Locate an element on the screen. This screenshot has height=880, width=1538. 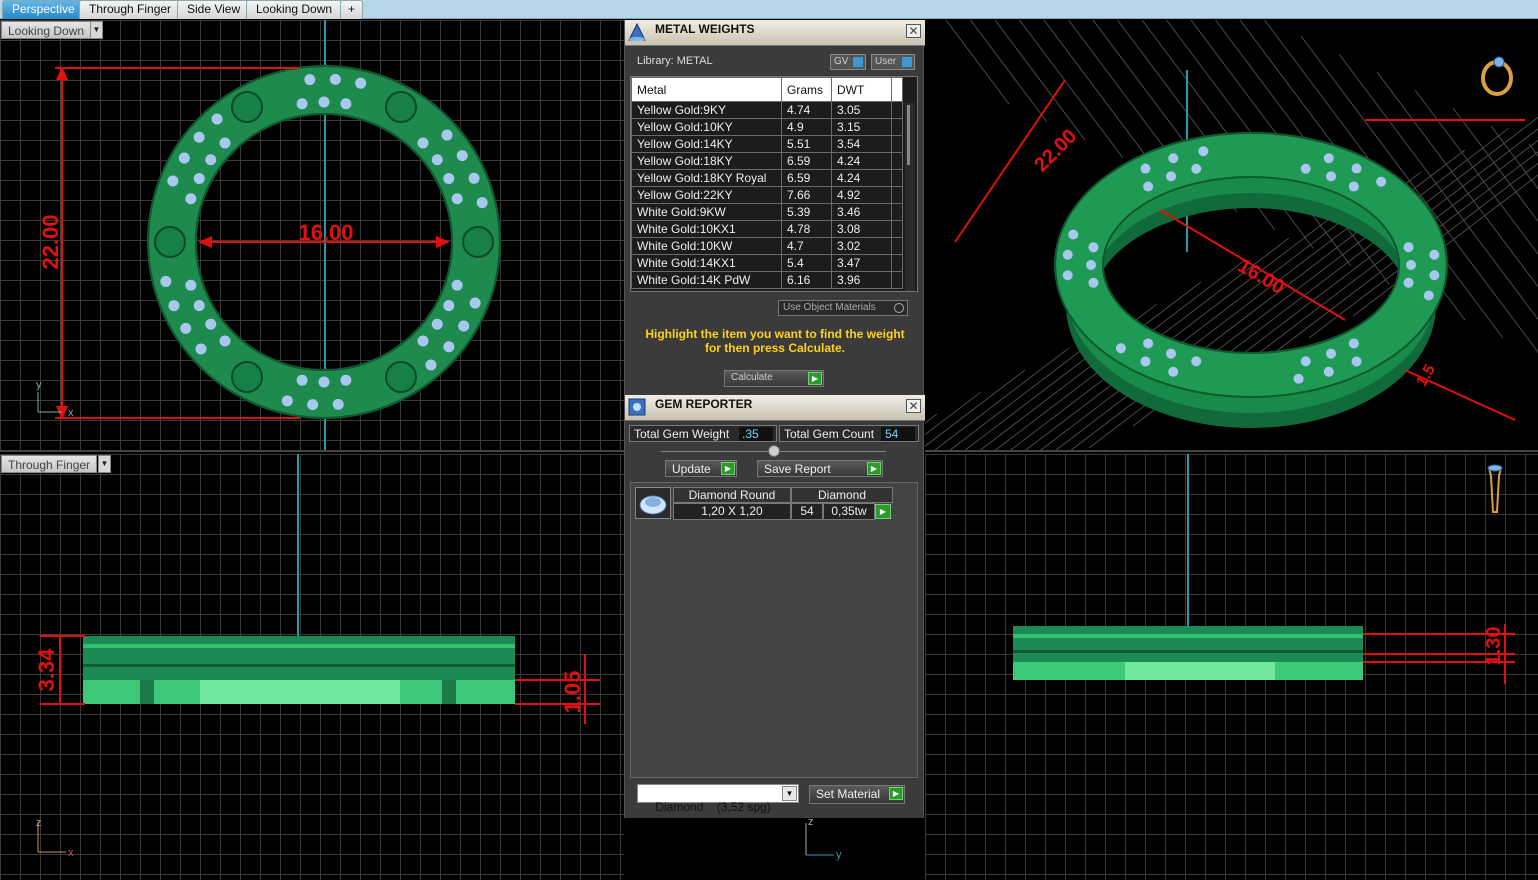
table-scrollbar is located at coordinates (910, 197).